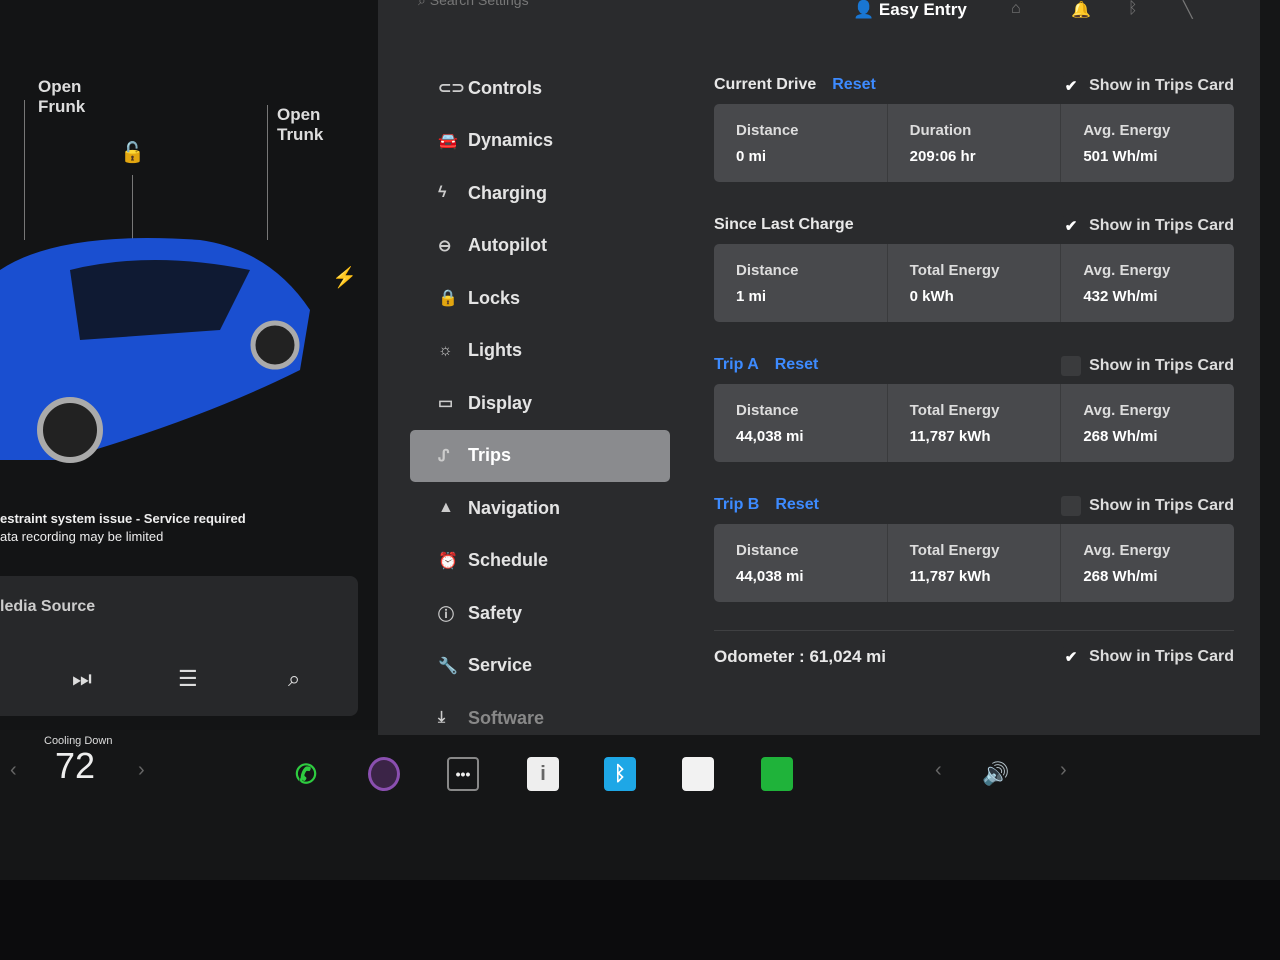 This screenshot has width=1280, height=960. I want to click on more-apps-icon: •••, so click(463, 774).